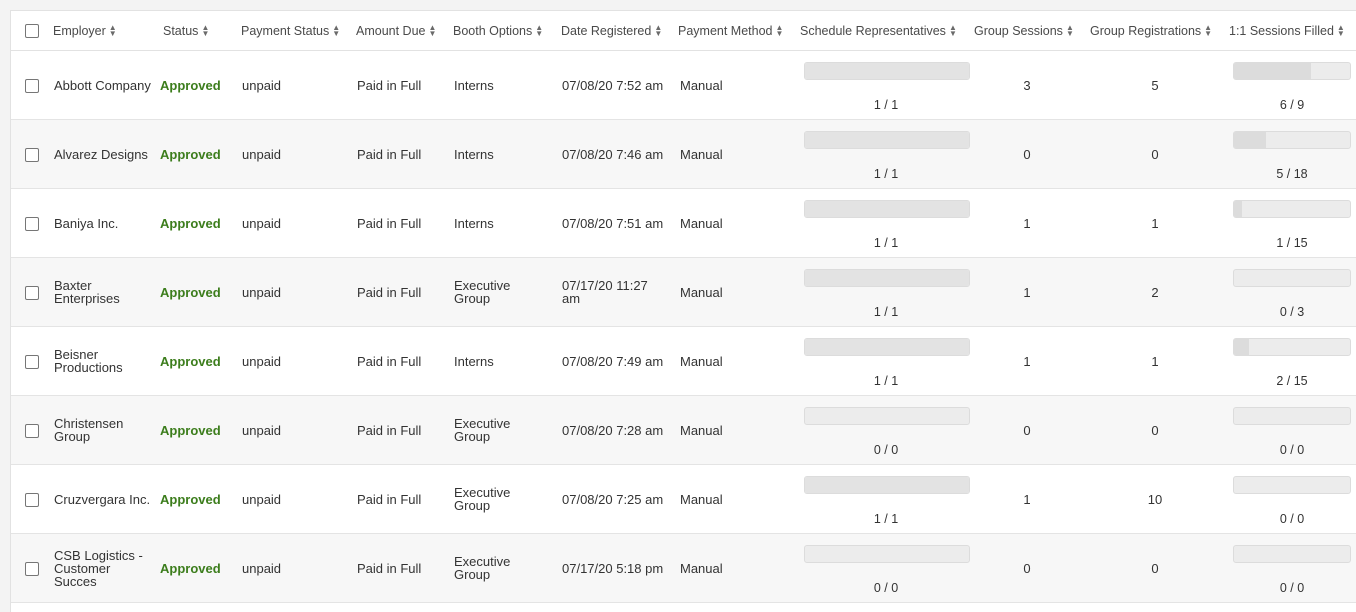  What do you see at coordinates (1290, 361) in the screenshot?
I see `one-on-one-sessions-cell: 2 / 15` at bounding box center [1290, 361].